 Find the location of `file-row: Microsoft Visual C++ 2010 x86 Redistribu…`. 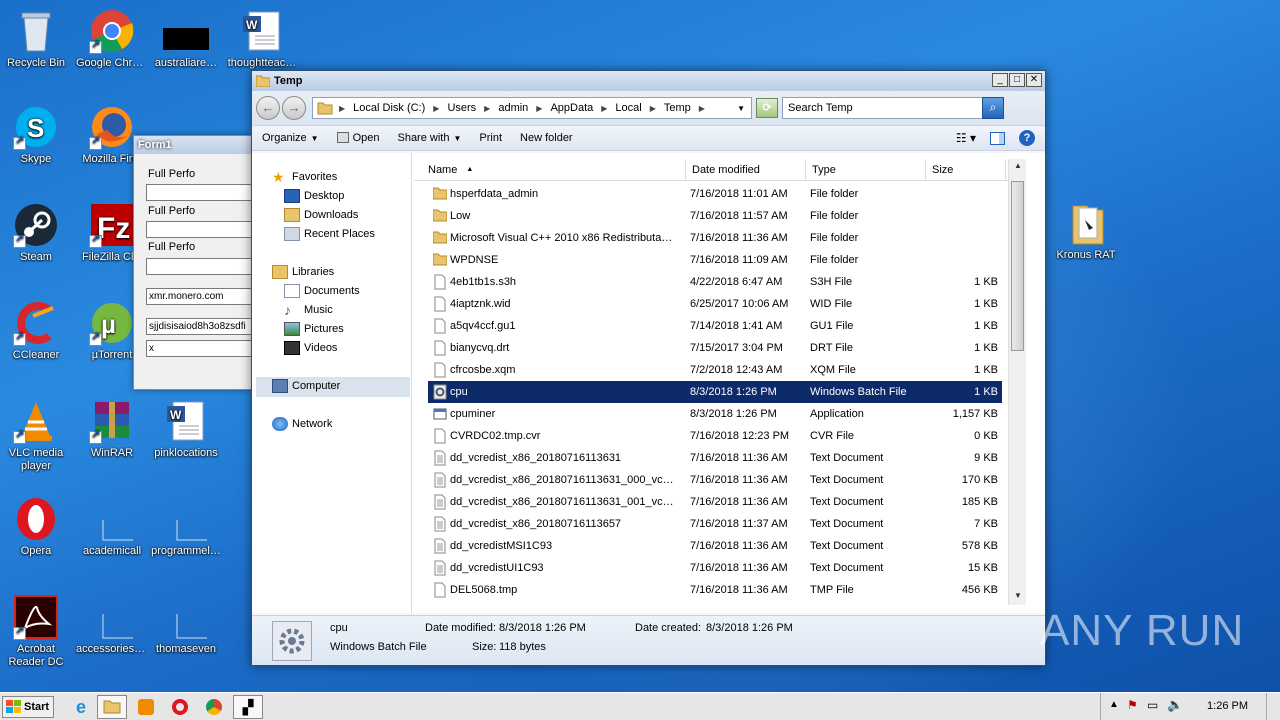

file-row: Microsoft Visual C++ 2010 x86 Redistribu… is located at coordinates (715, 238).